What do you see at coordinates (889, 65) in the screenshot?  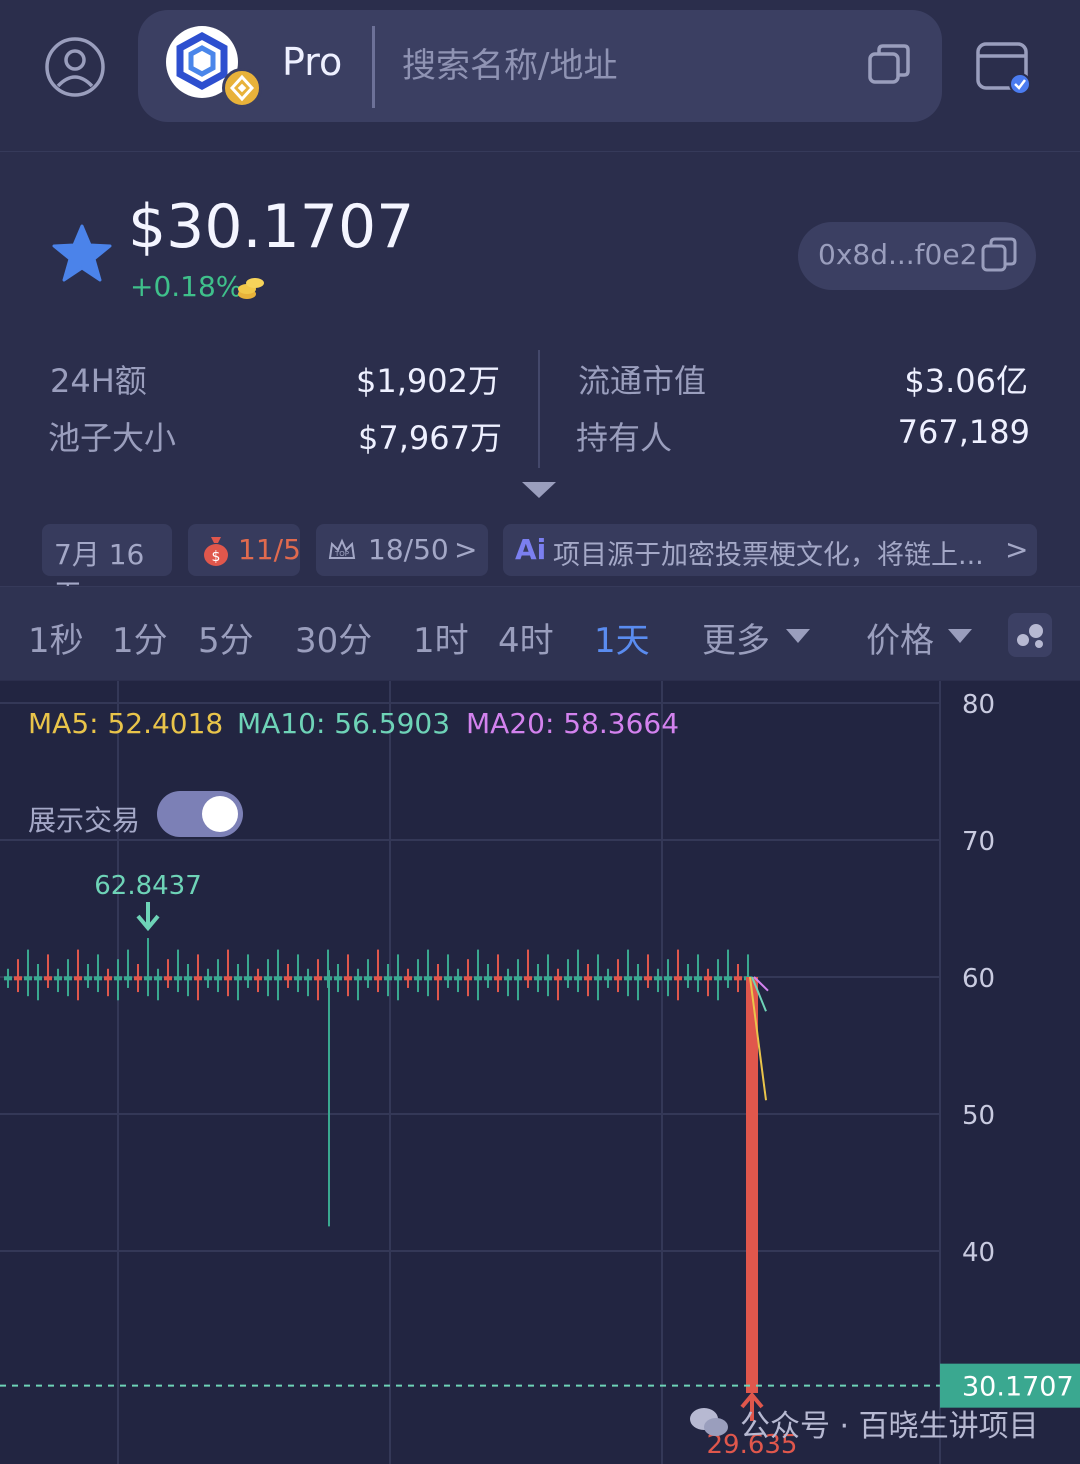 I see `copy-icon` at bounding box center [889, 65].